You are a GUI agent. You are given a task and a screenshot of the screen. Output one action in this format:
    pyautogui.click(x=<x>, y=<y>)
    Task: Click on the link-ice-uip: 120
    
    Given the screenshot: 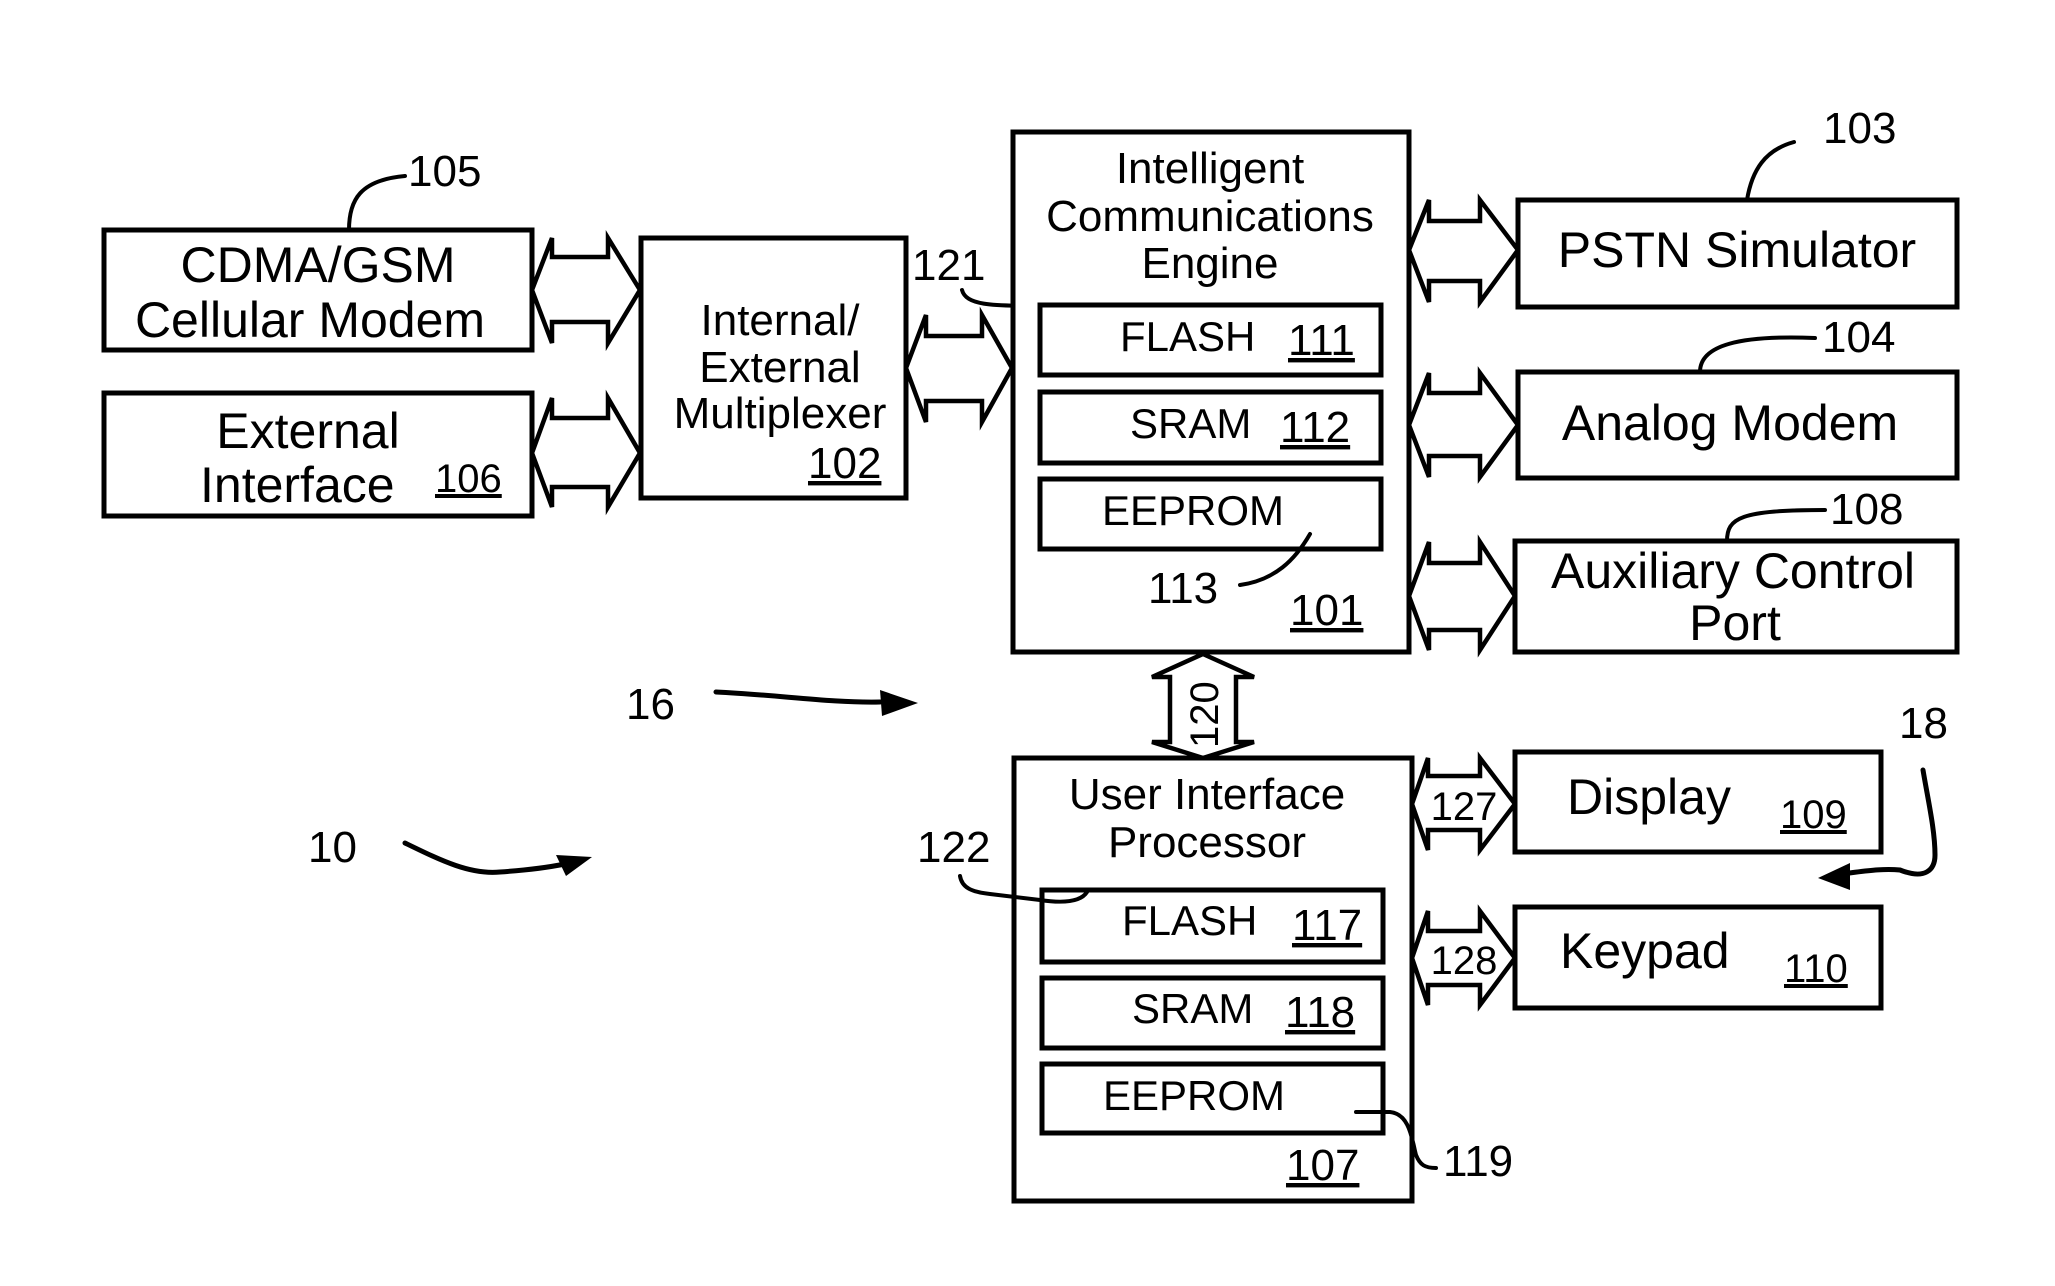 What is the action you would take?
    pyautogui.click(x=1203, y=706)
    